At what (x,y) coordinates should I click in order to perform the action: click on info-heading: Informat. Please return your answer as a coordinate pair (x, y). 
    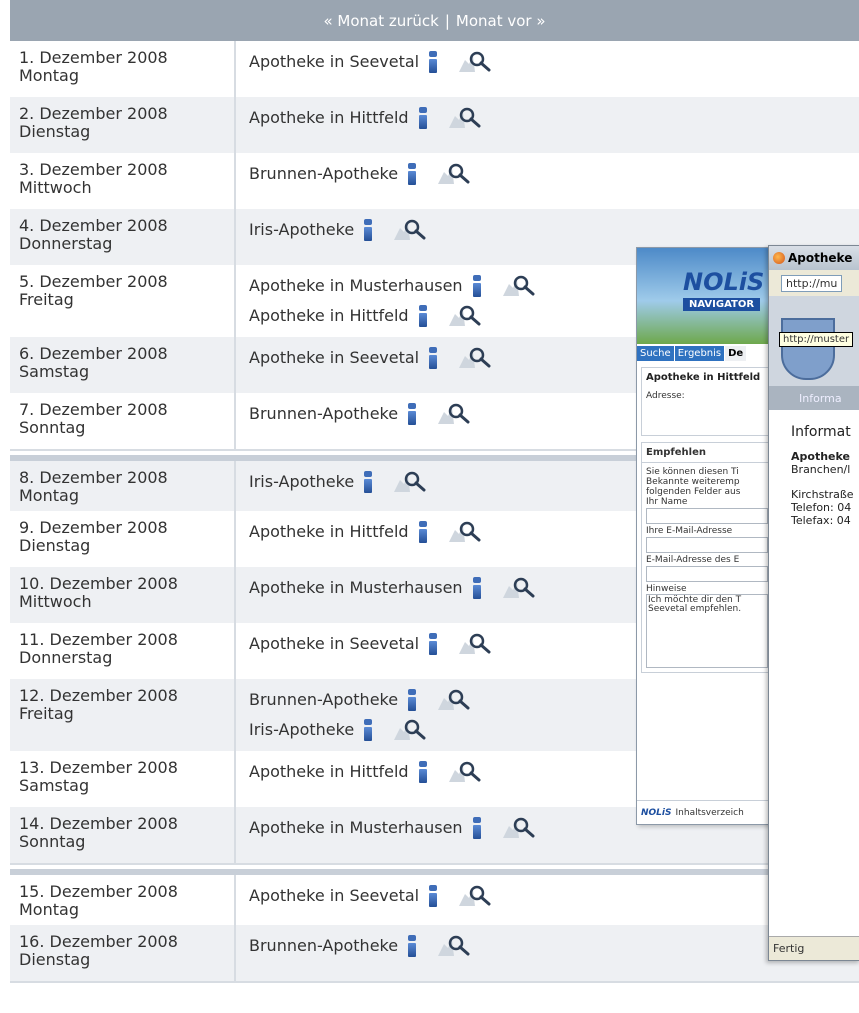
    Looking at the image, I should click on (821, 432).